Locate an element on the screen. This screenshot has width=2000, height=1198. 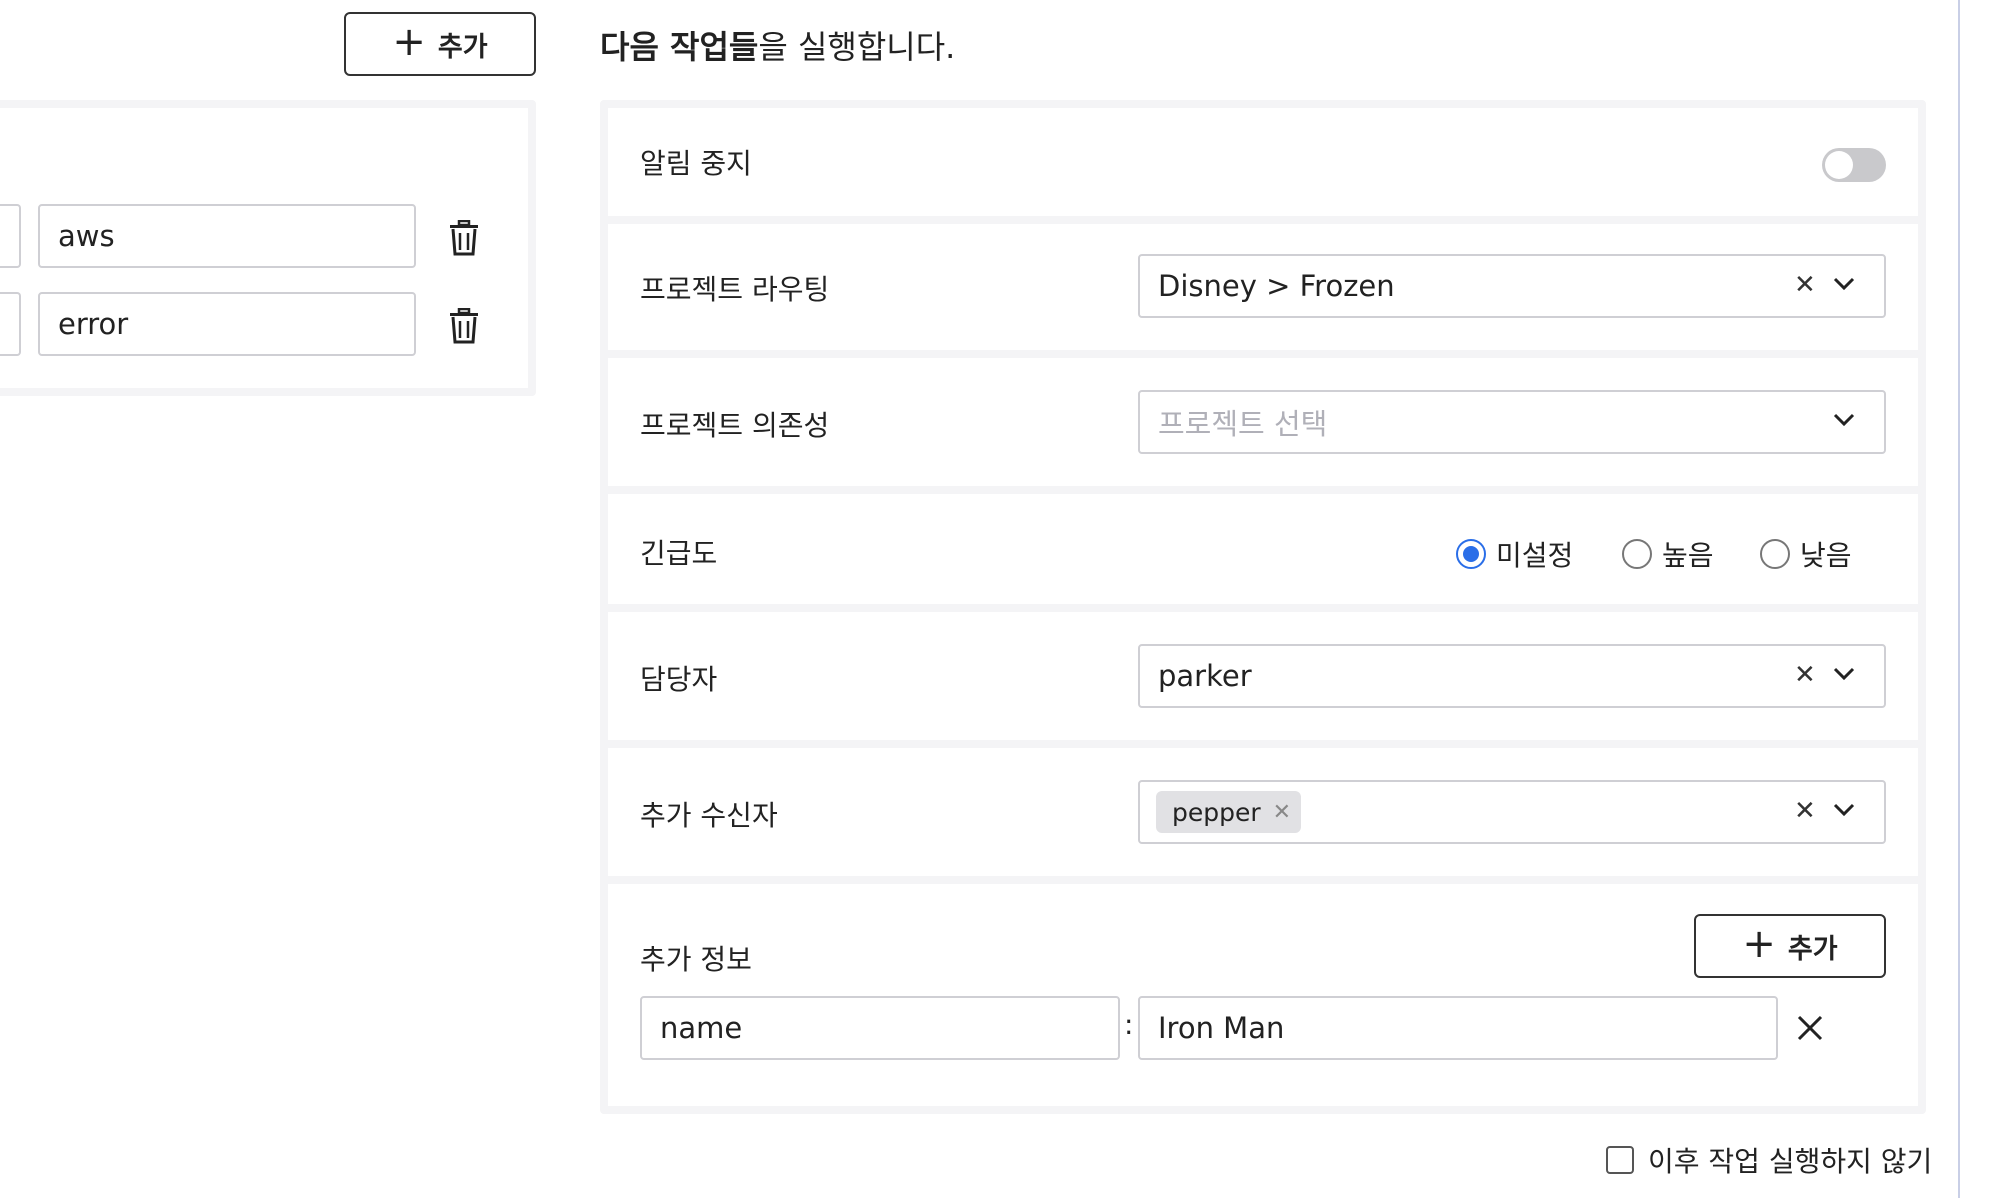
radio-selected is located at coordinates (1471, 554).